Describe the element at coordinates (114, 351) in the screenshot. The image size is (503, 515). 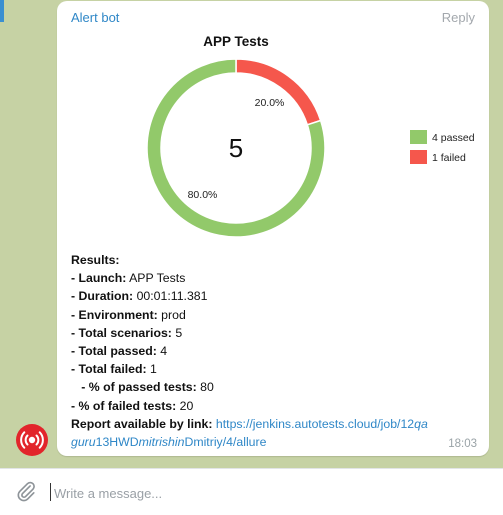
I see `passed-label: - Total passed:` at that location.